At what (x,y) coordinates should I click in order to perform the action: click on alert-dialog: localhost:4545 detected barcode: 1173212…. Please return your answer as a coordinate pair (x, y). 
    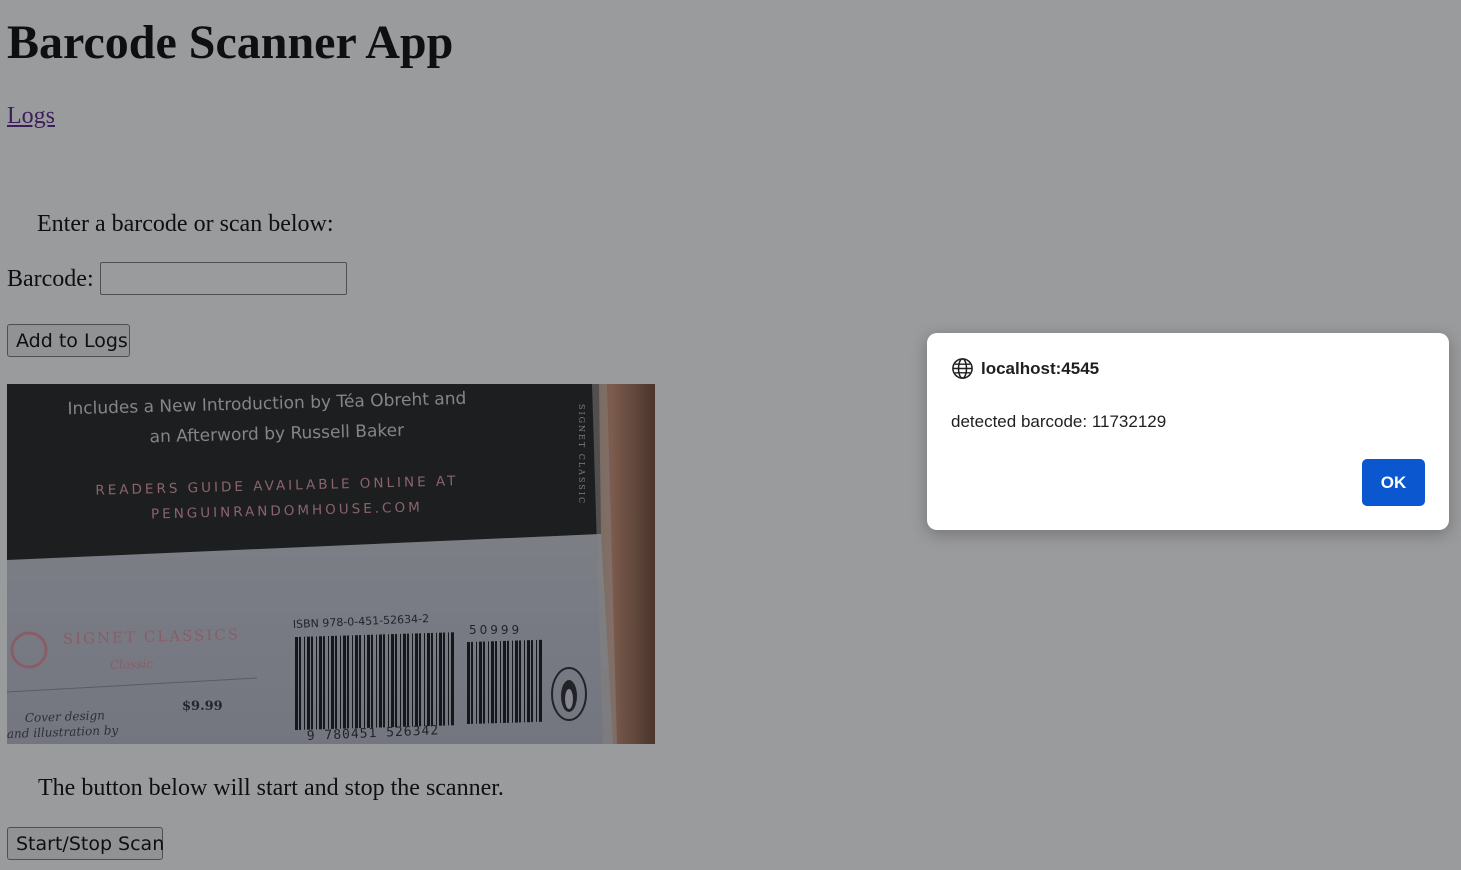
    Looking at the image, I should click on (1188, 431).